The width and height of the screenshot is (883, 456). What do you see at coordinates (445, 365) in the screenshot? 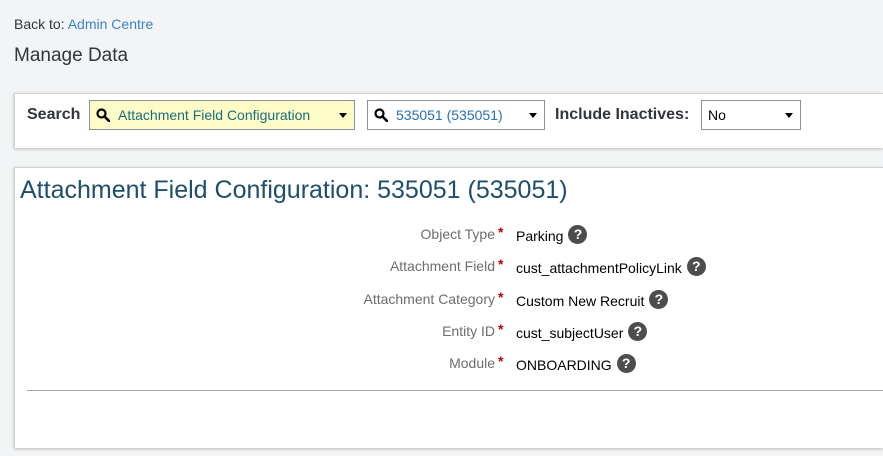
I see `field-row-module: Module * ONBOARDING ?` at bounding box center [445, 365].